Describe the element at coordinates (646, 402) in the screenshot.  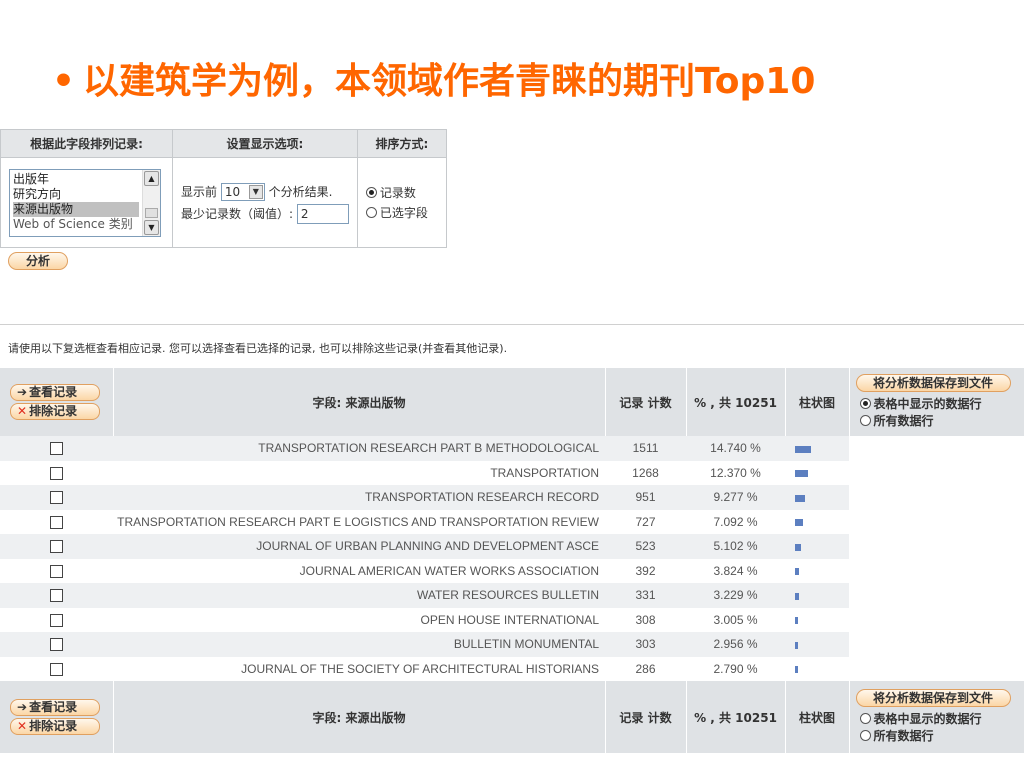
I see `count-header: 记录 计数` at that location.